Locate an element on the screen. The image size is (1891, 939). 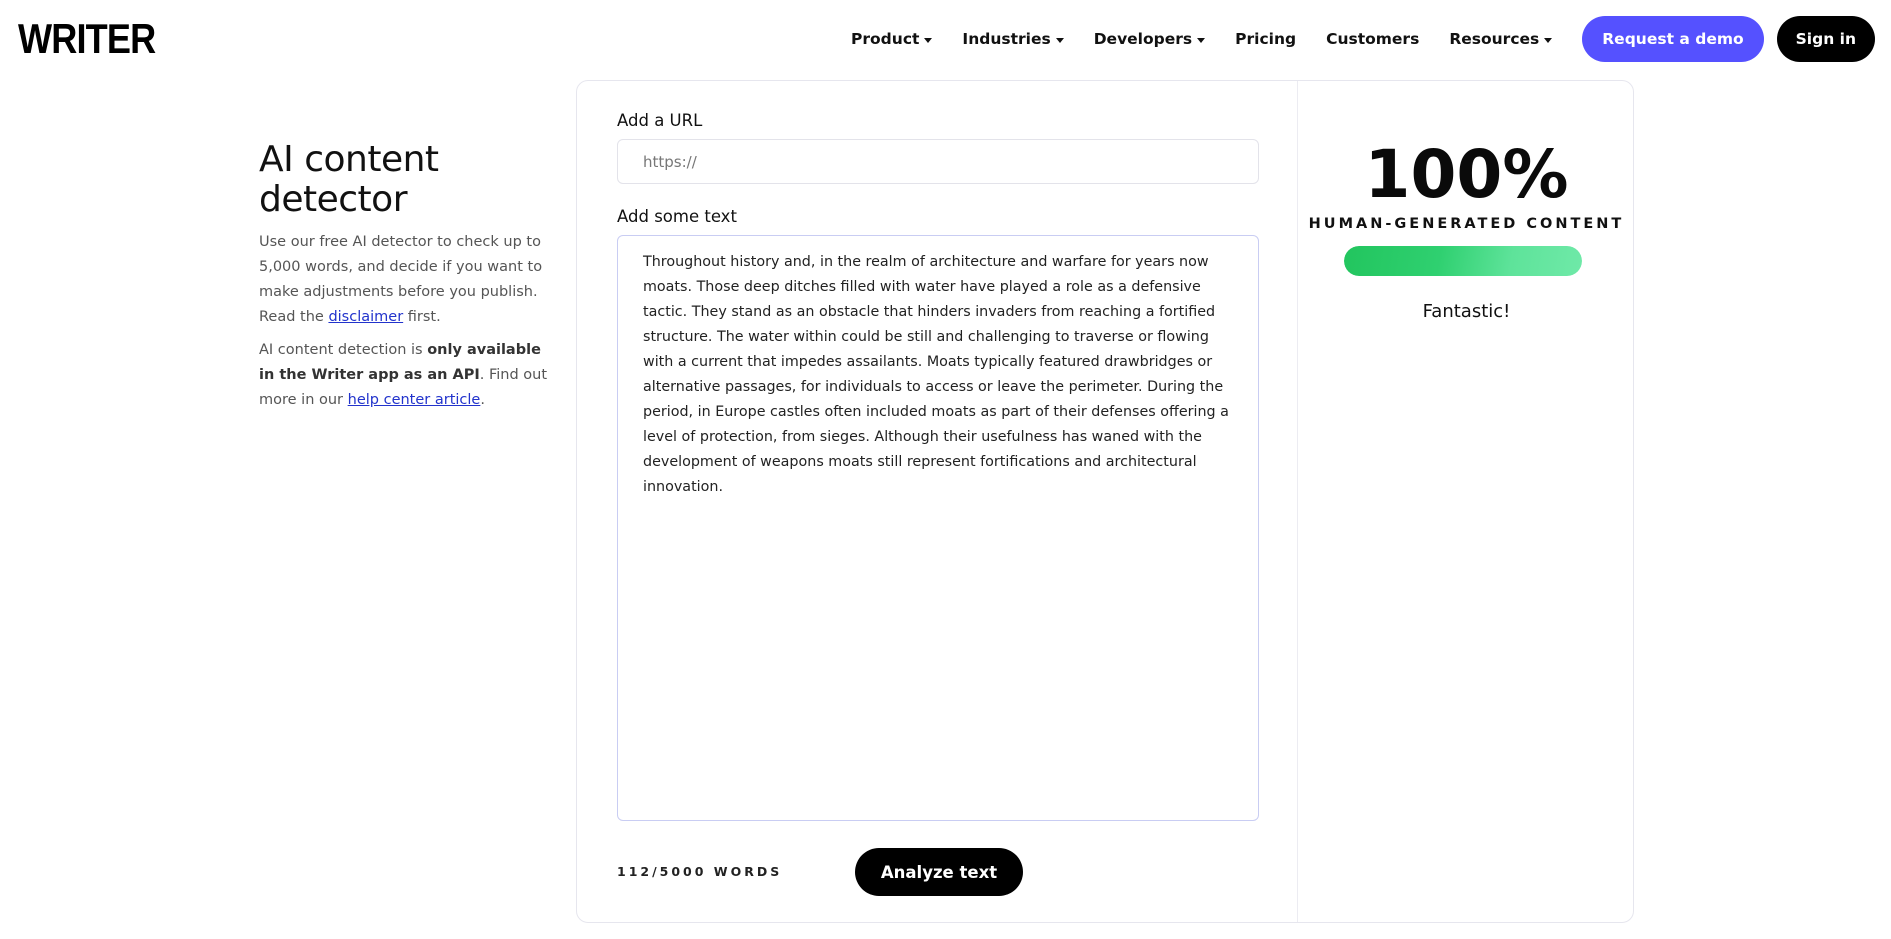
nav-customers: Customers is located at coordinates (1372, 39).